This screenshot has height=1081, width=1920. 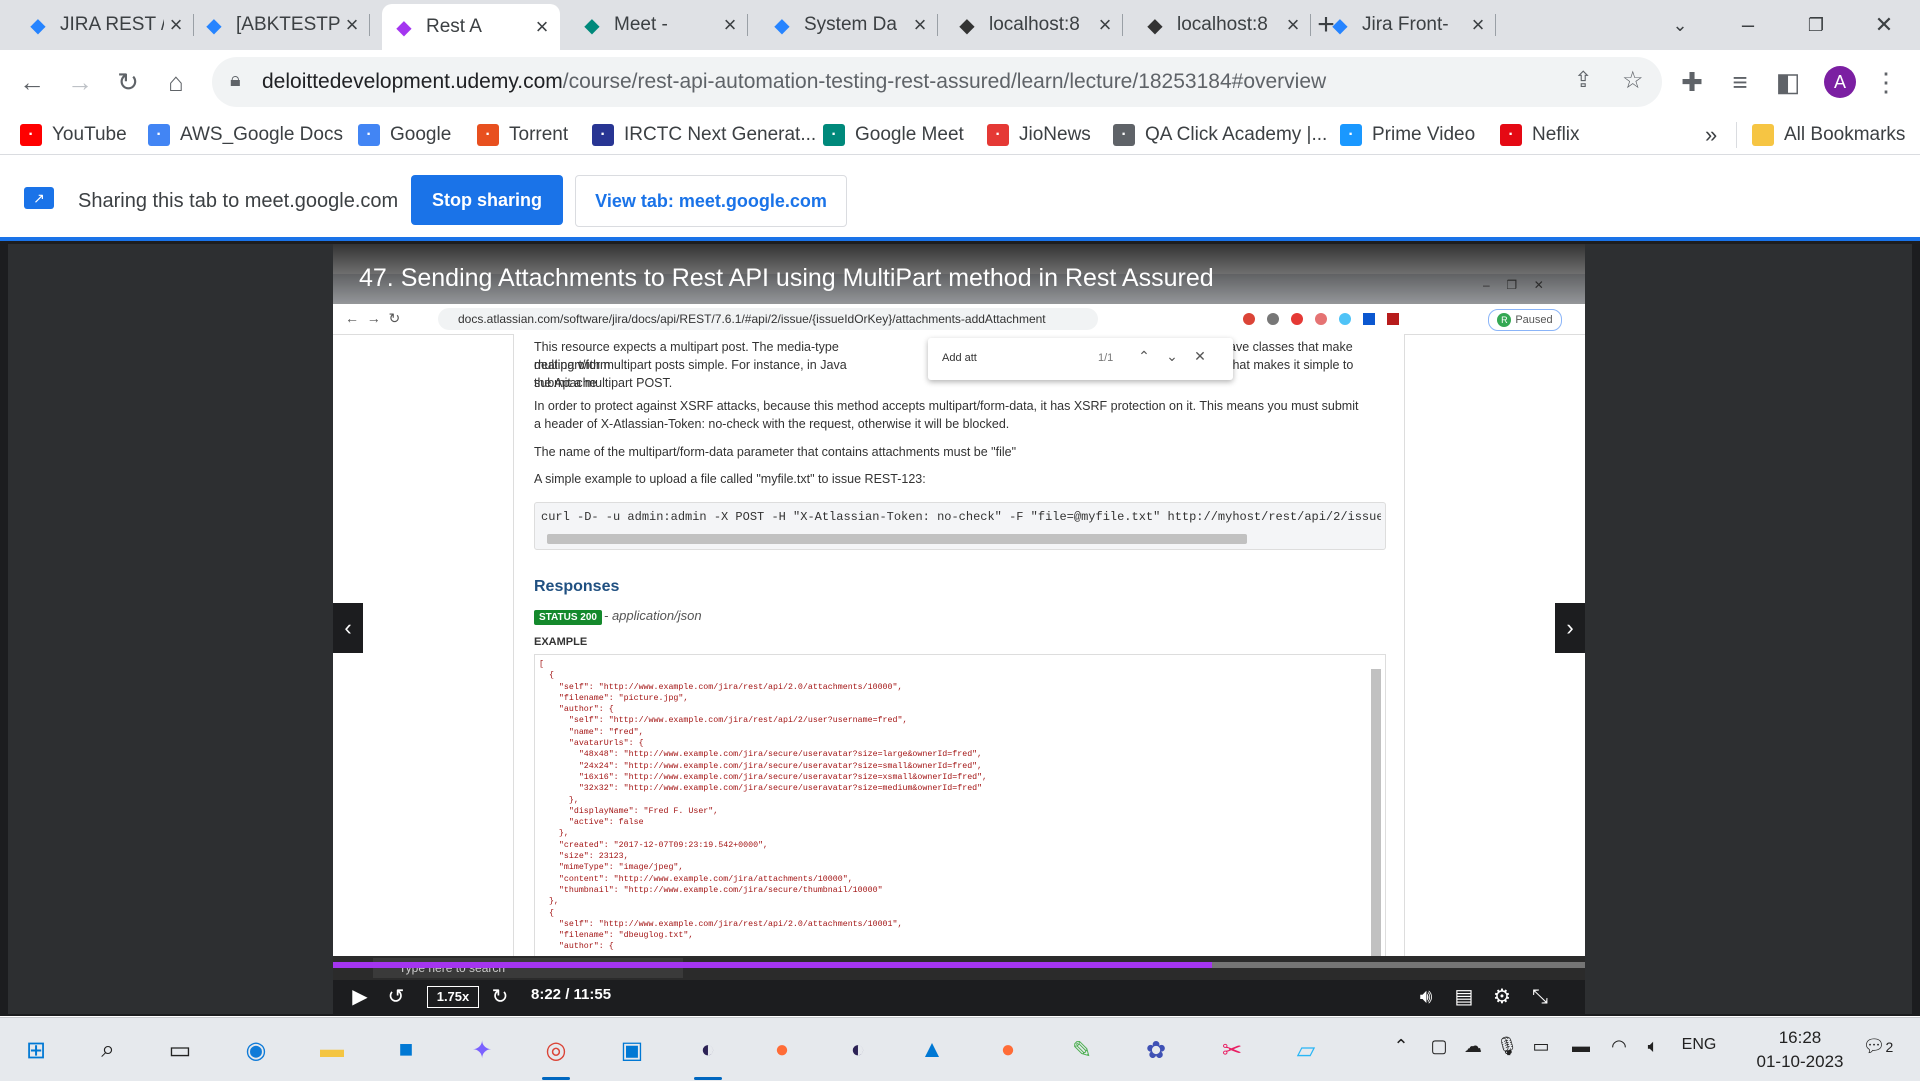 I want to click on edge-icon: ◉, so click(x=256, y=1050).